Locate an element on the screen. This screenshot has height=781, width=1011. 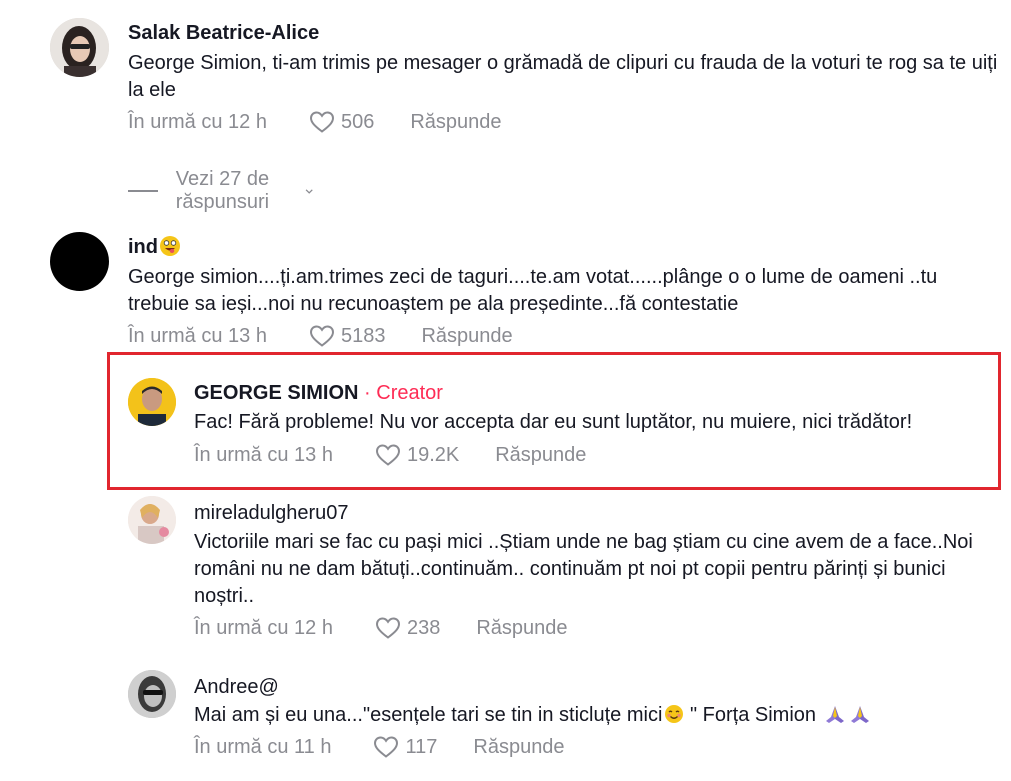
like-count: 19.2K is located at coordinates (433, 454).